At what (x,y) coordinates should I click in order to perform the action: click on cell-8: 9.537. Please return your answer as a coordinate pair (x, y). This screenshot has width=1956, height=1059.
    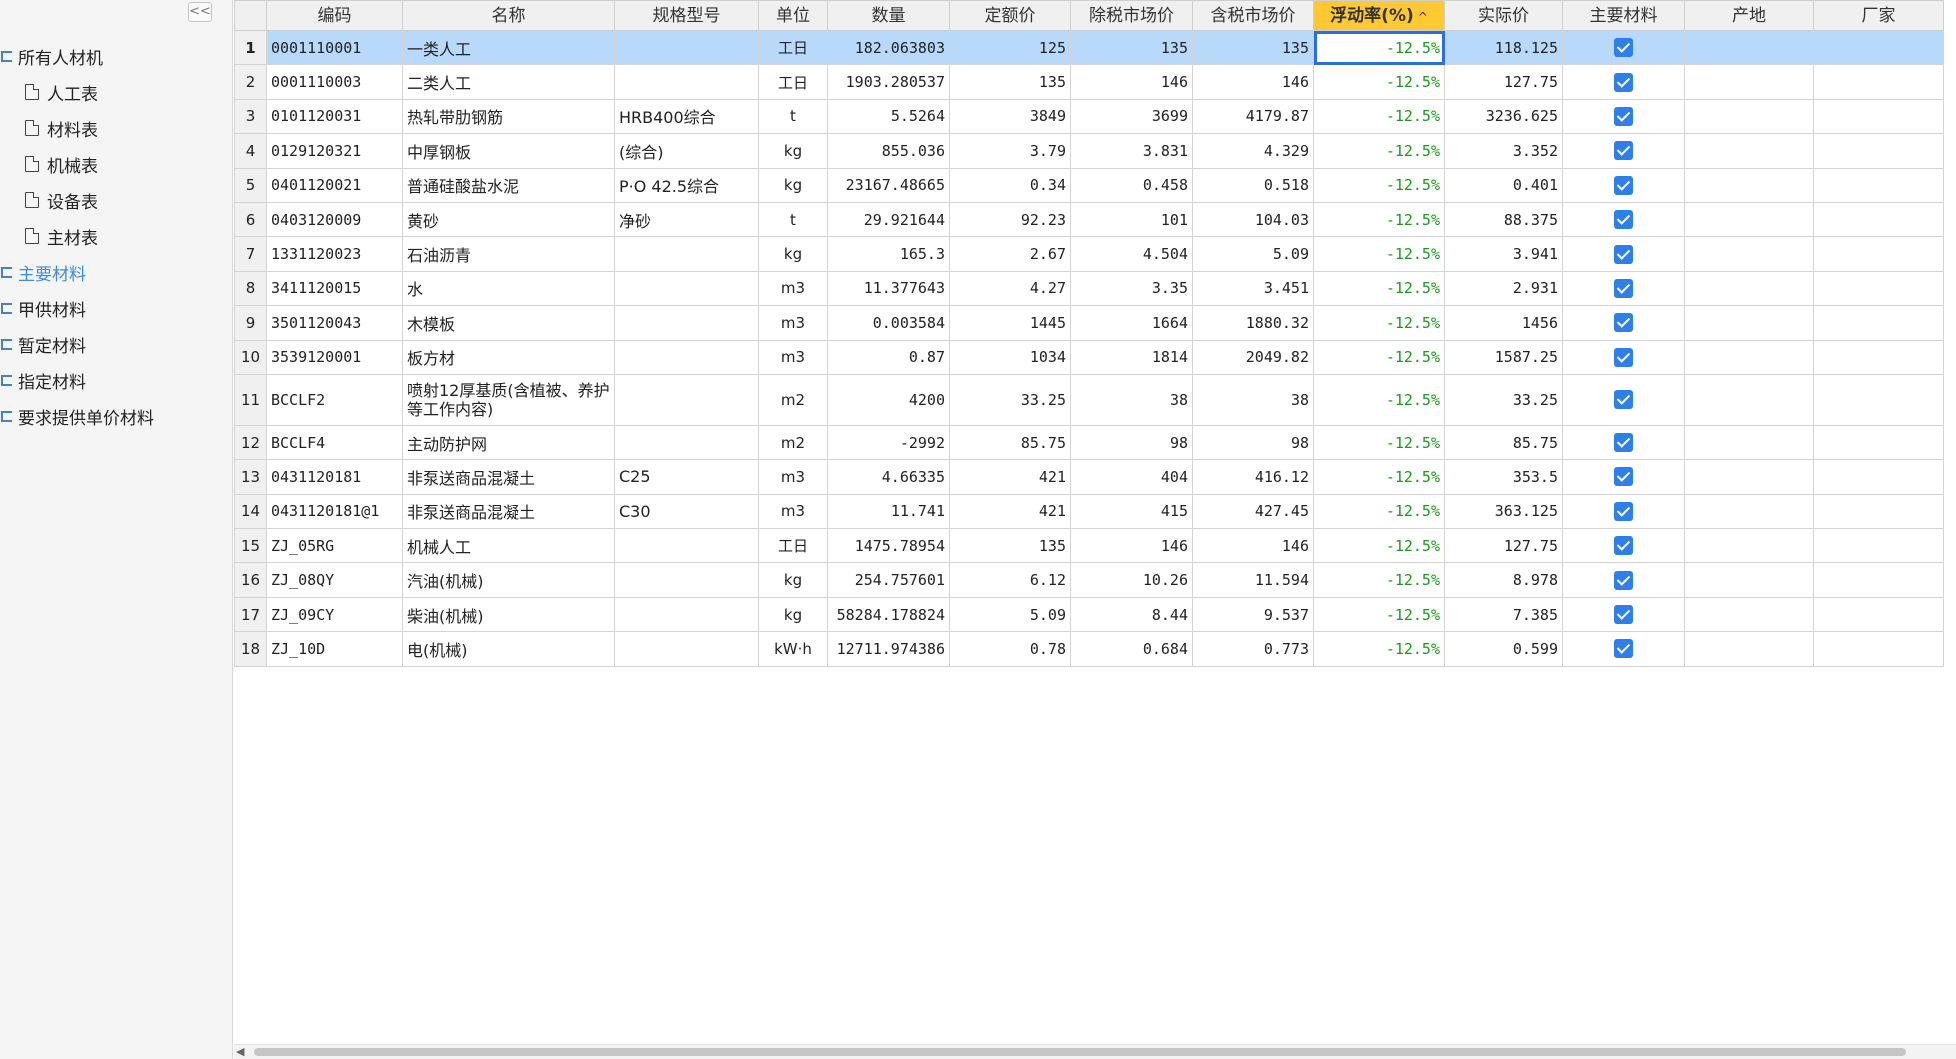
    Looking at the image, I should click on (1253, 614).